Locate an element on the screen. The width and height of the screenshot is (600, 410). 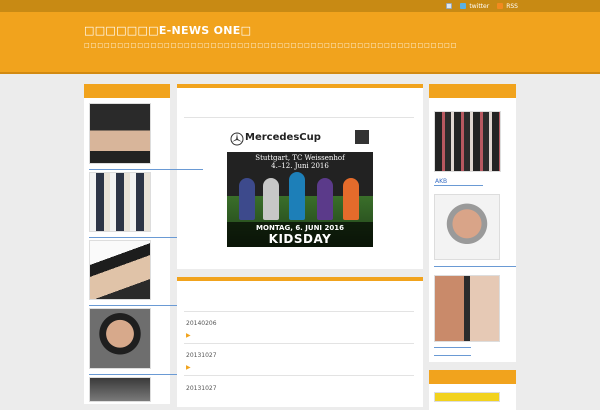
left-sidebar-header is located at coordinates (127, 91).